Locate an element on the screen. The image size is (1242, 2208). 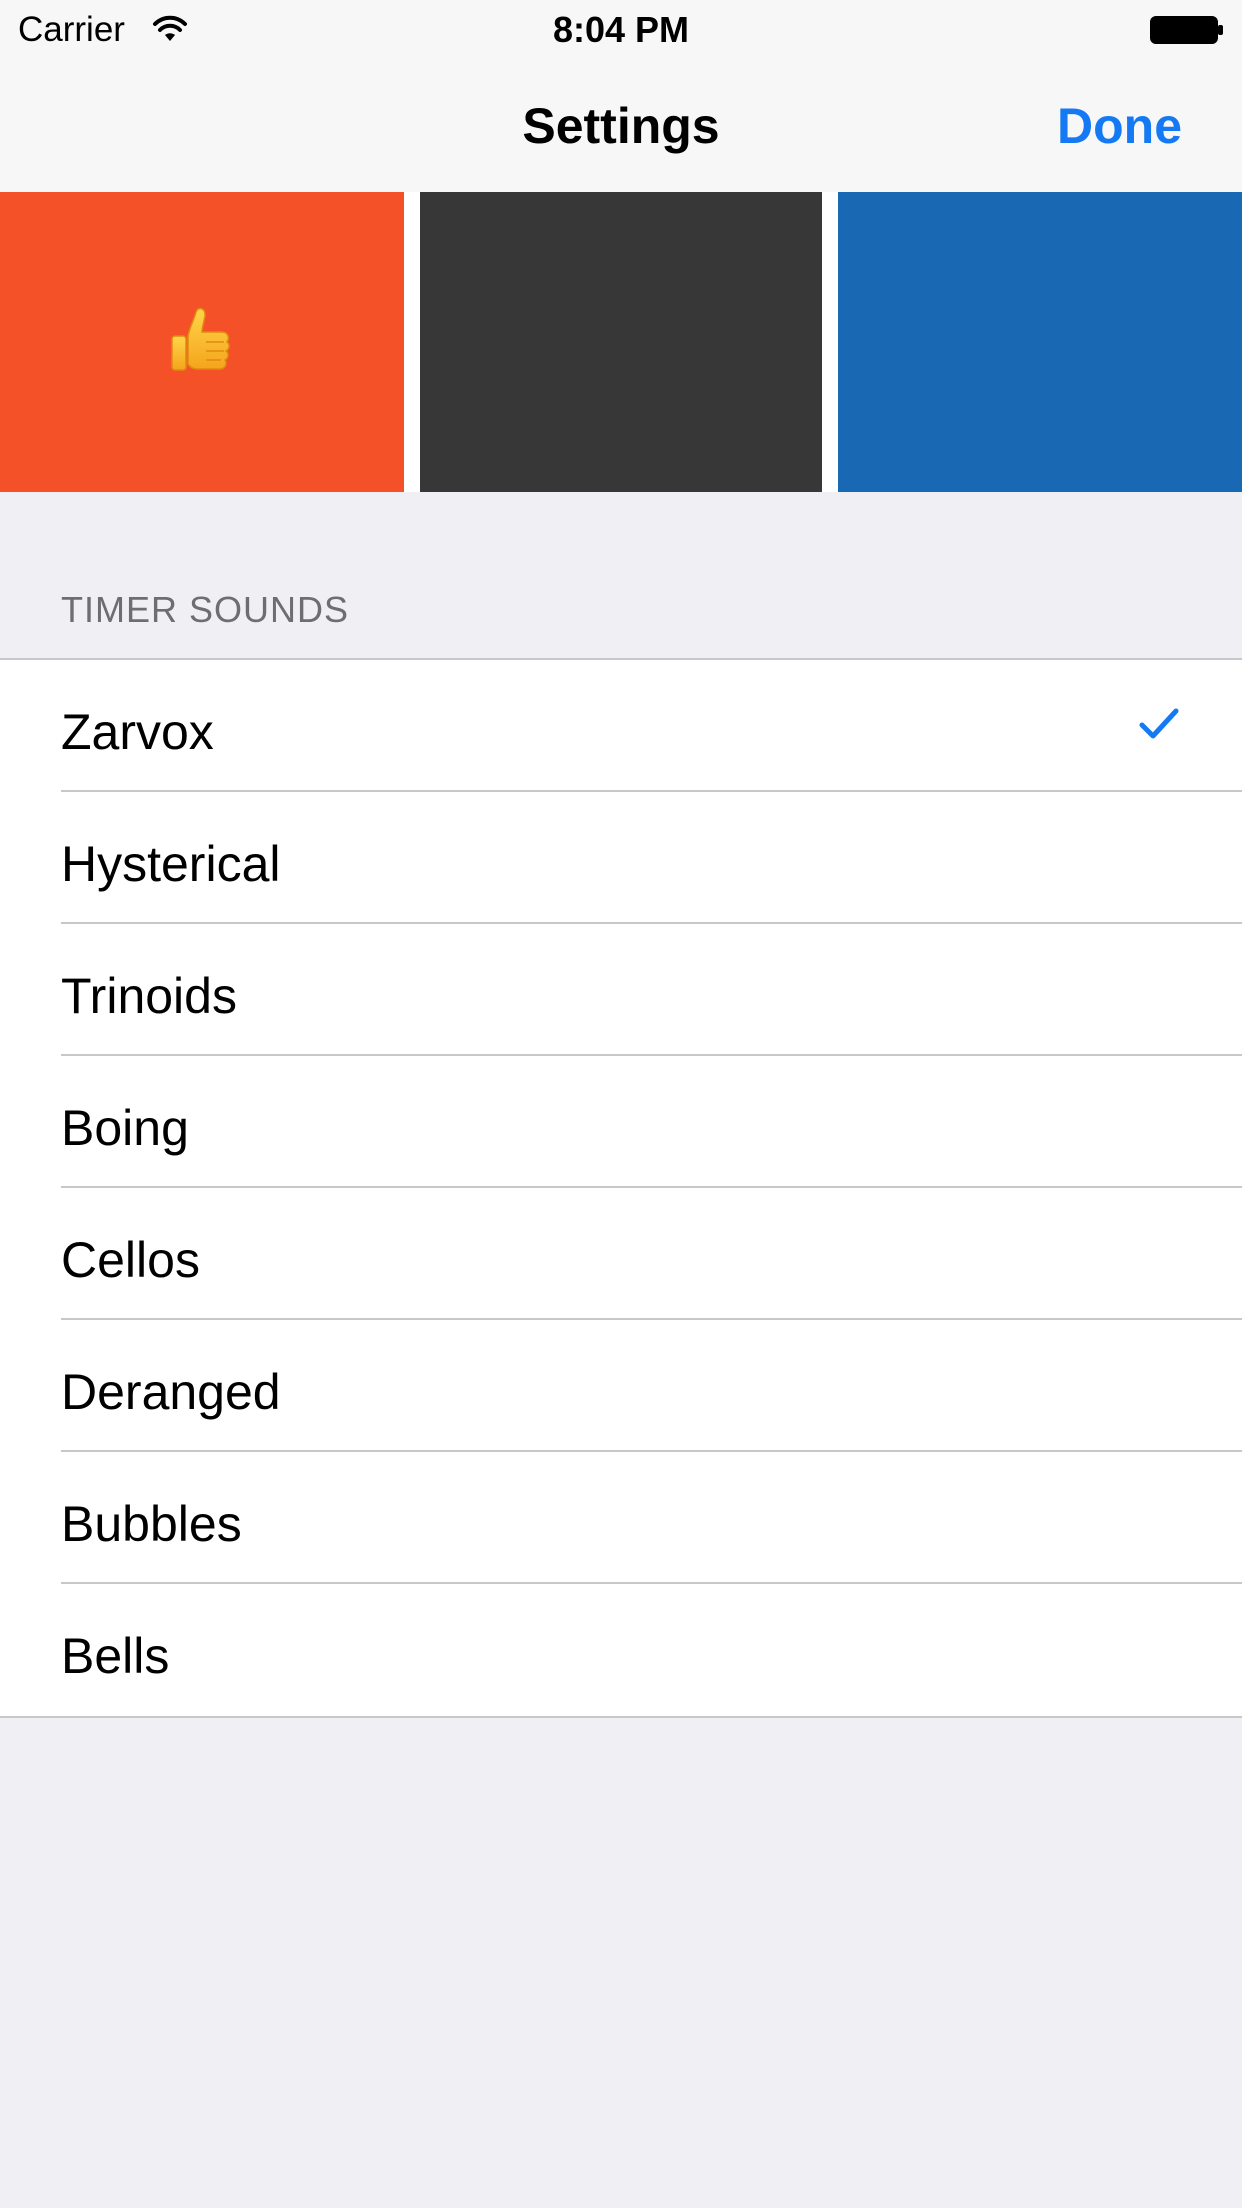
status-time: 8:04 PM is located at coordinates (621, 29).